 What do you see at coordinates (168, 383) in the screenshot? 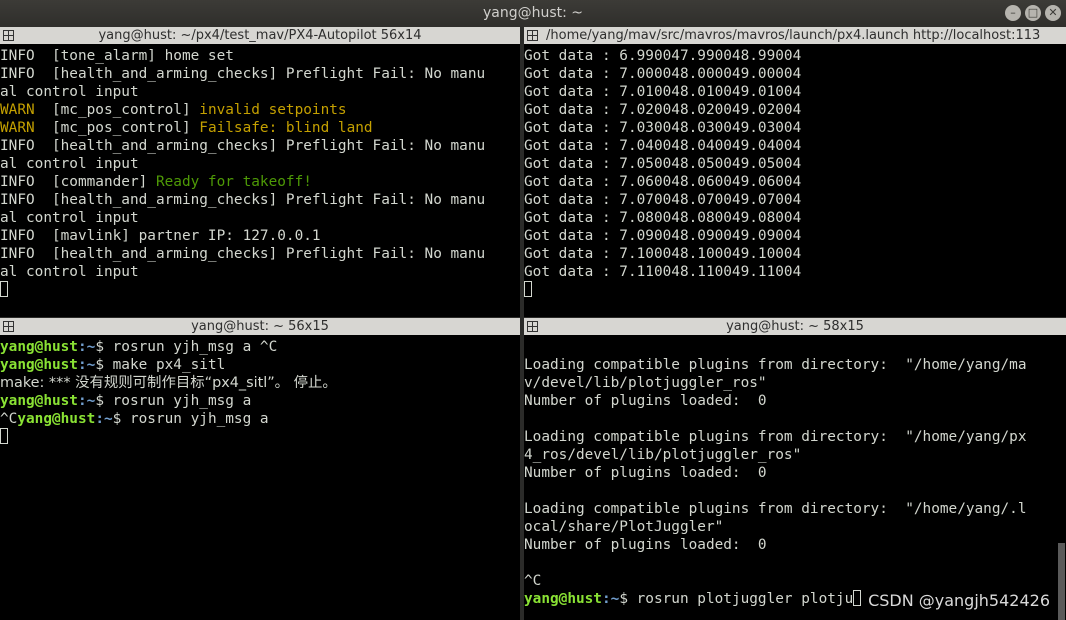
I see `terminal-text: make: *** 没有规则可制作目标“px4_sitl”。 停止。` at bounding box center [168, 383].